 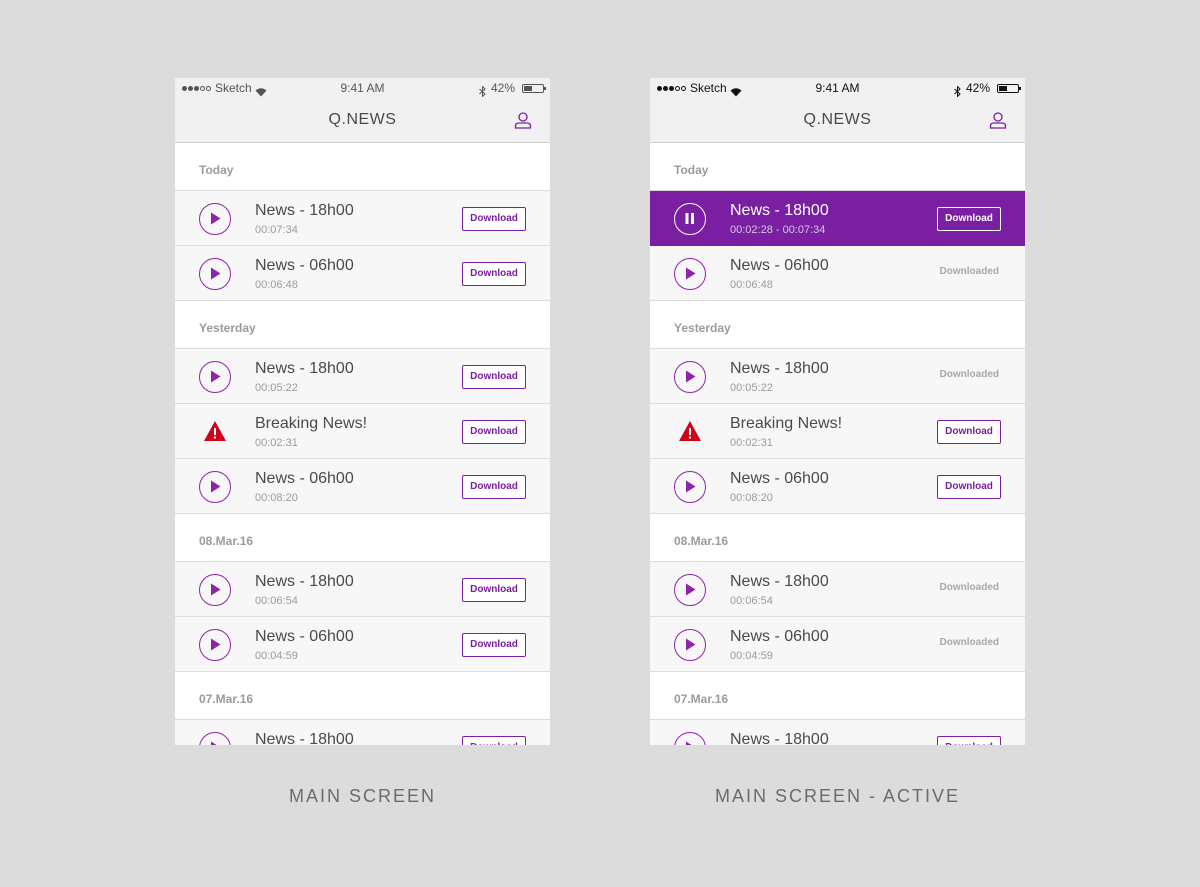 I want to click on pause-button, so click(x=690, y=219).